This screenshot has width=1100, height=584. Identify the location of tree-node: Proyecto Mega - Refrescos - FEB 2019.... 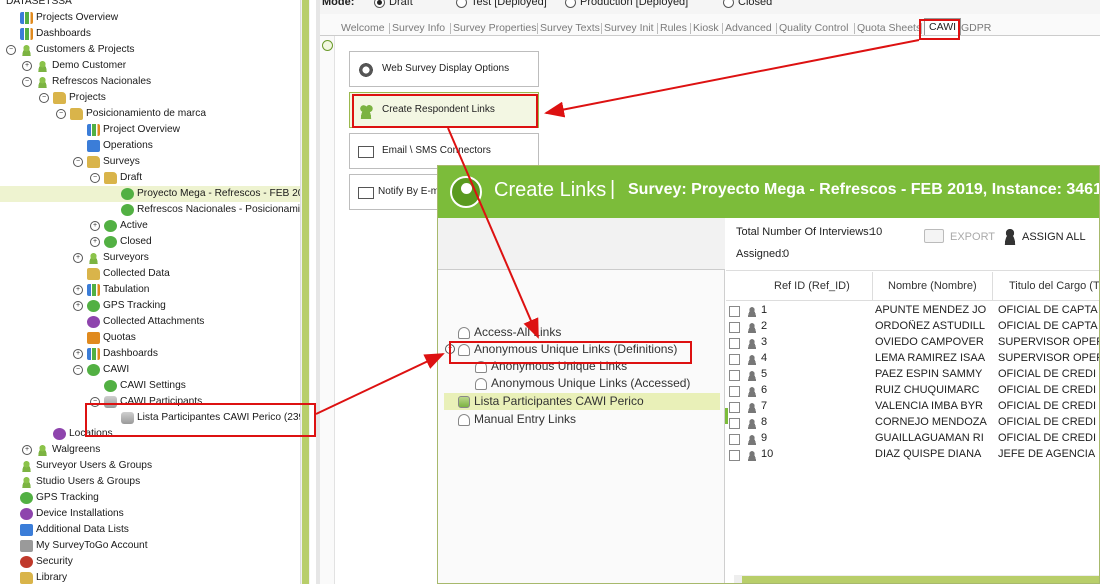
(150, 194).